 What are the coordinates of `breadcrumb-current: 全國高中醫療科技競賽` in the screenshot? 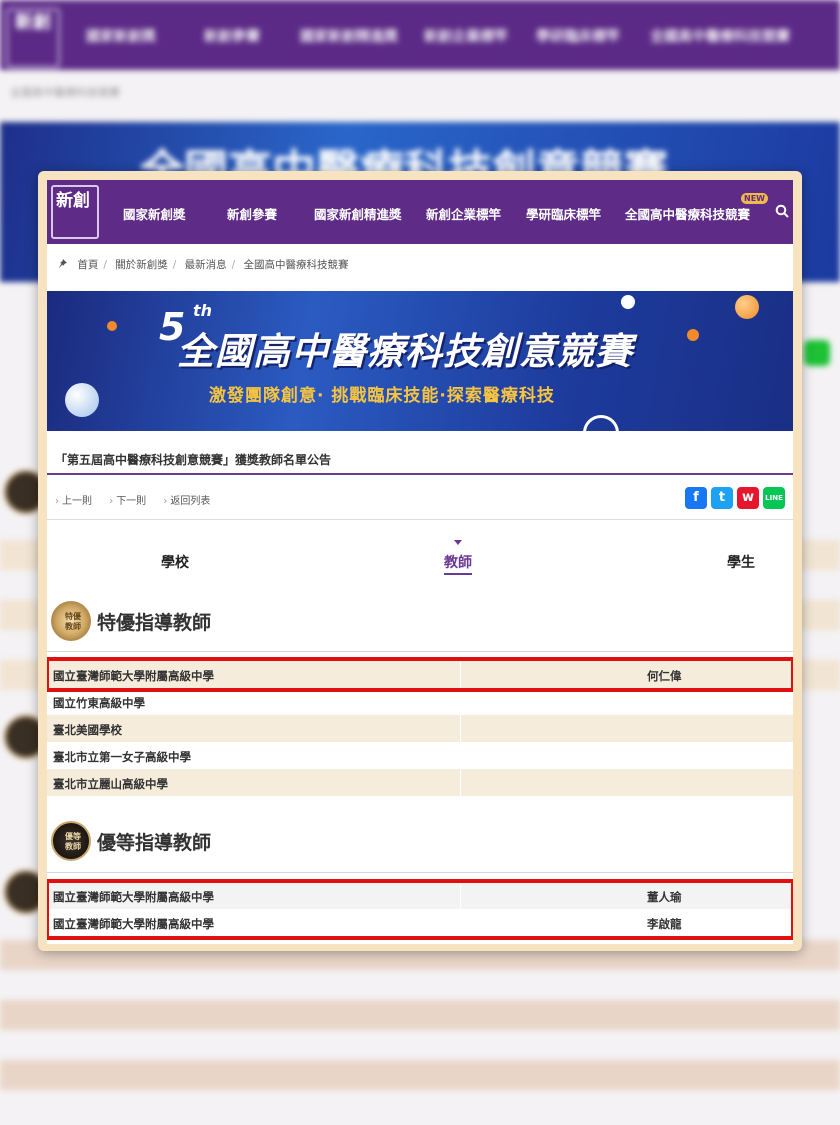 It's located at (296, 265).